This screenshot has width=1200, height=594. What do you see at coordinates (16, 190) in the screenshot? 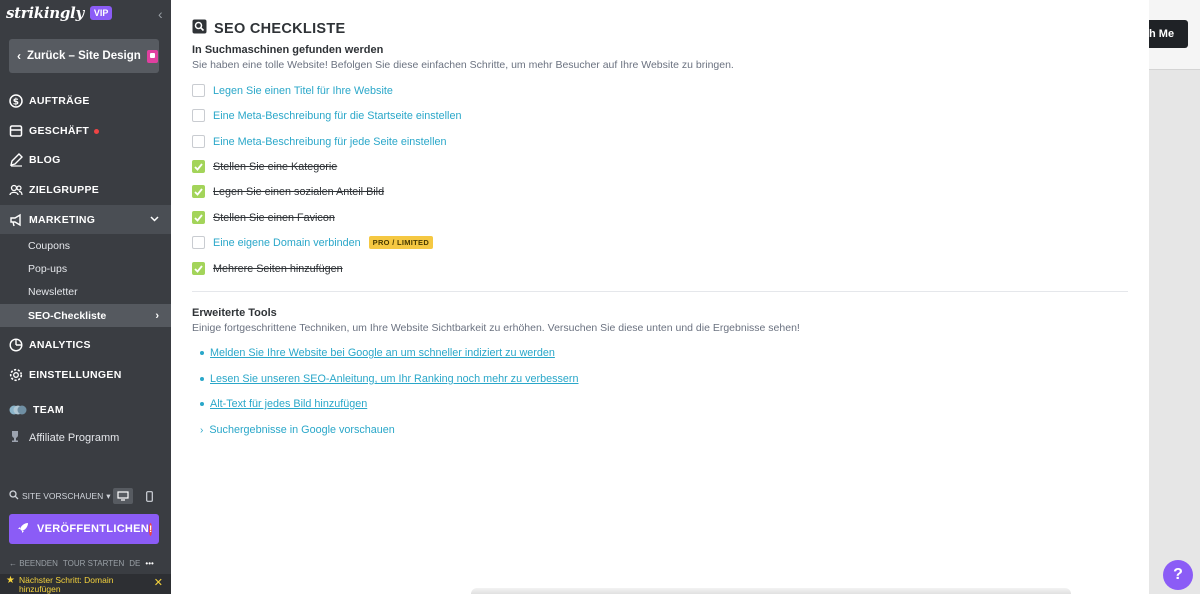
I see `users-icon` at bounding box center [16, 190].